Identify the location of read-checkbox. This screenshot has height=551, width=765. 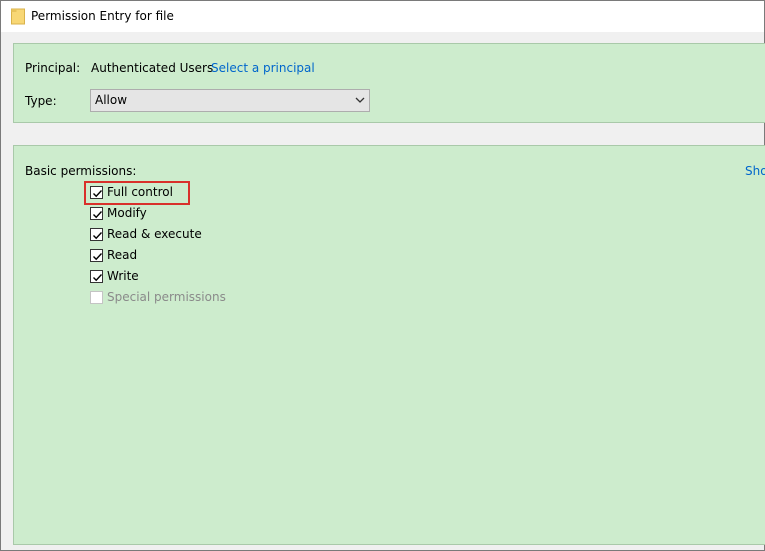
(96, 255).